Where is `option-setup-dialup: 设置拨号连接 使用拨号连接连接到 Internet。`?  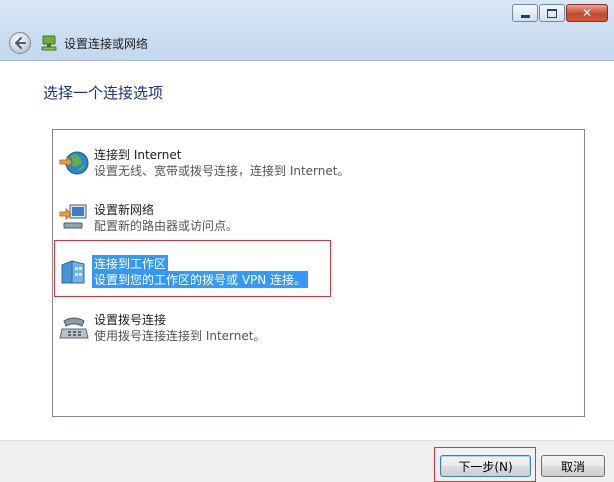 option-setup-dialup: 设置拨号连接 使用拨号连接连接到 Internet。 is located at coordinates (318, 329).